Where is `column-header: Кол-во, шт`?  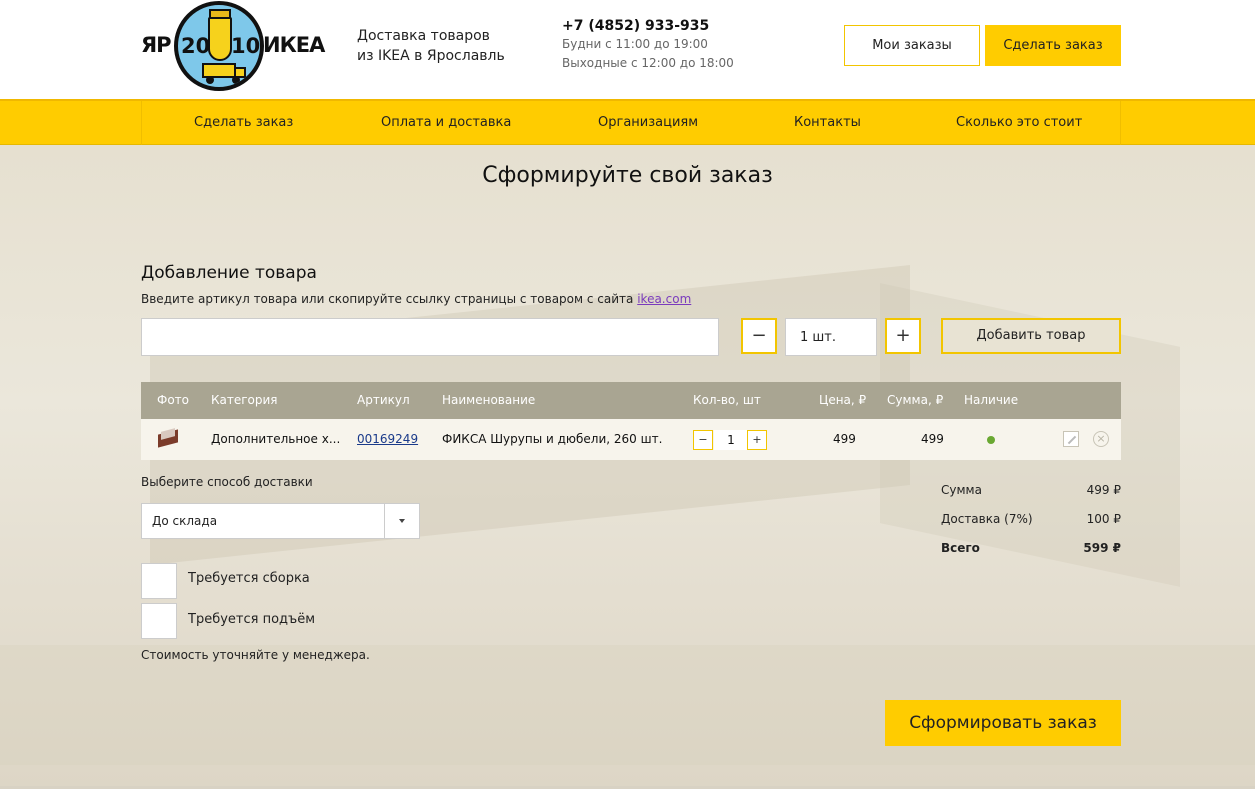 column-header: Кол-во, шт is located at coordinates (727, 400).